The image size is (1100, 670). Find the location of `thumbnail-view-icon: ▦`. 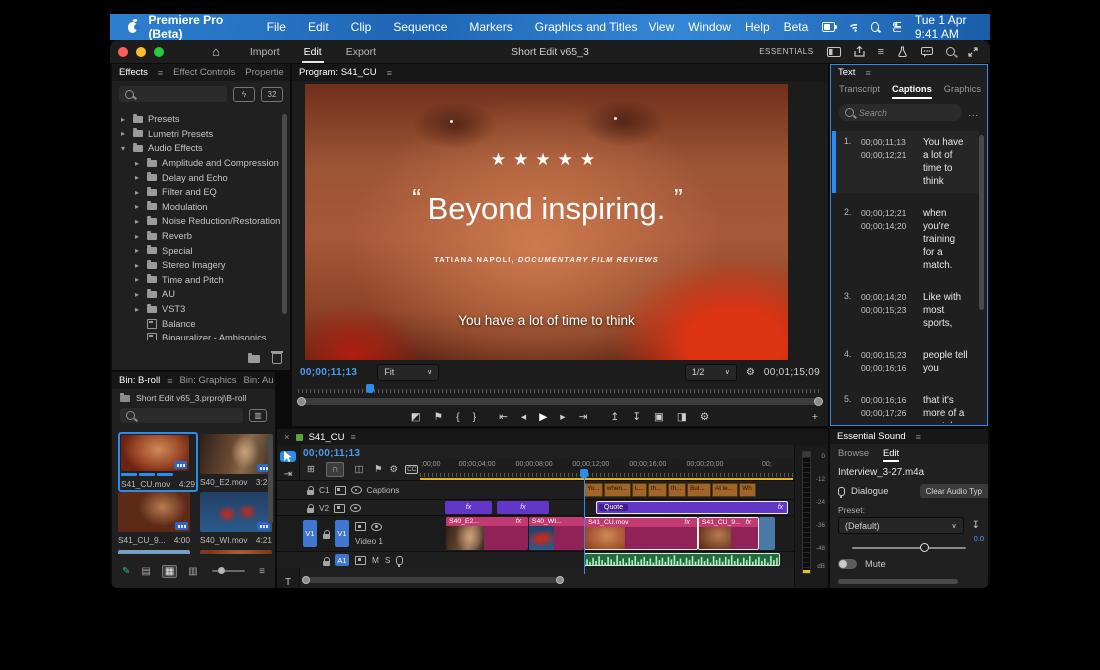

thumbnail-view-icon: ▦ is located at coordinates (169, 571).